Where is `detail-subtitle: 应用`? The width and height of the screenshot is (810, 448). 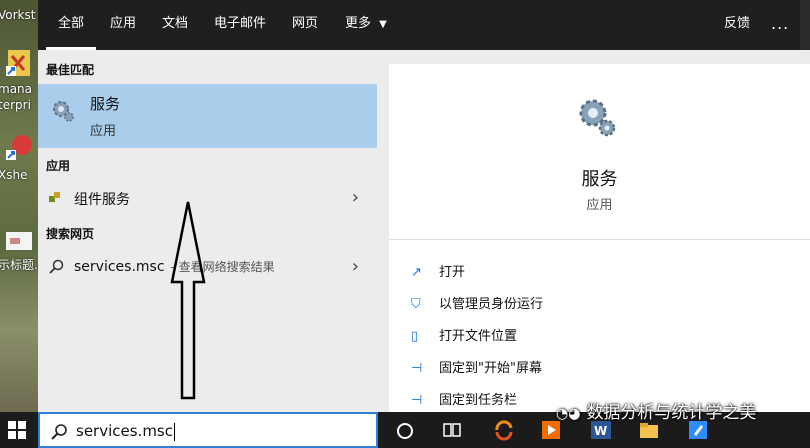
detail-subtitle: 应用 is located at coordinates (599, 205).